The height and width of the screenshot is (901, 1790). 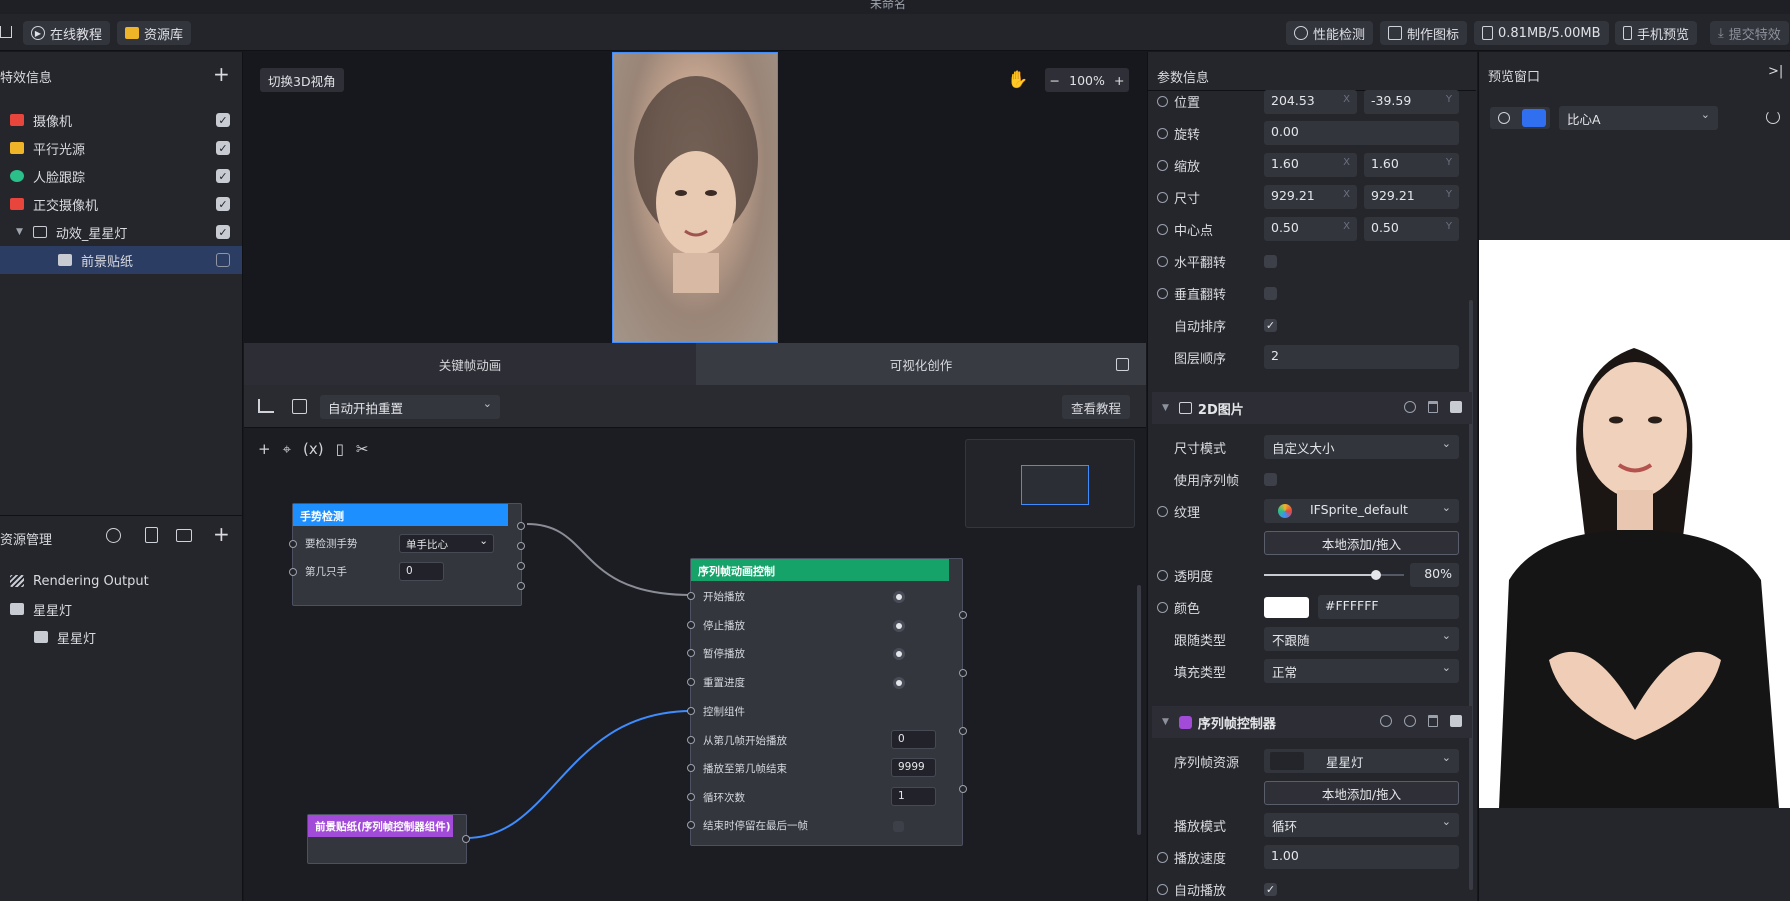 I want to click on node-header: 序列帧动画控制, so click(x=820, y=570).